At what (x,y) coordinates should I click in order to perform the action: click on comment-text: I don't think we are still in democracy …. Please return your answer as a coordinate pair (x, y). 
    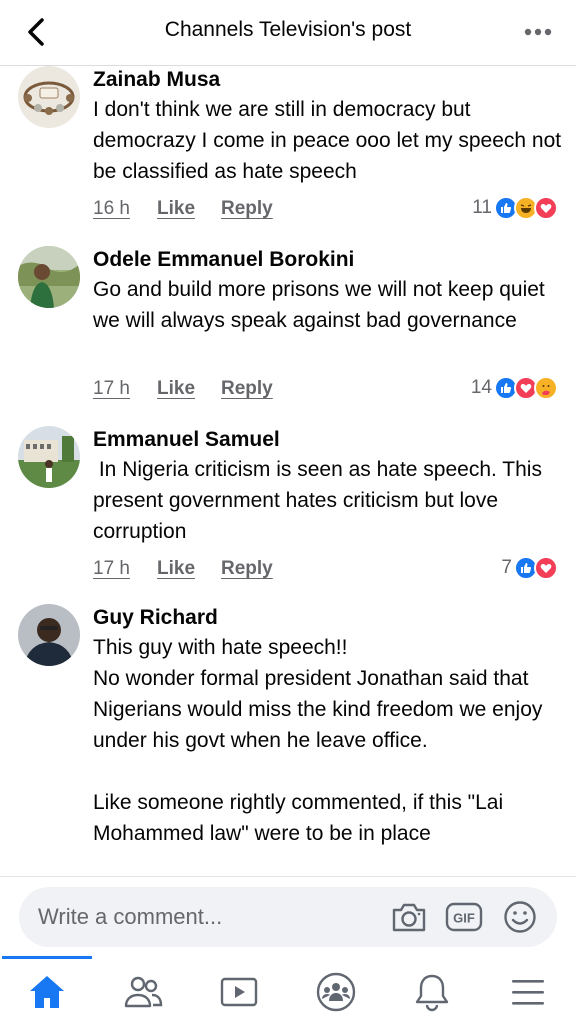
    Looking at the image, I should click on (330, 140).